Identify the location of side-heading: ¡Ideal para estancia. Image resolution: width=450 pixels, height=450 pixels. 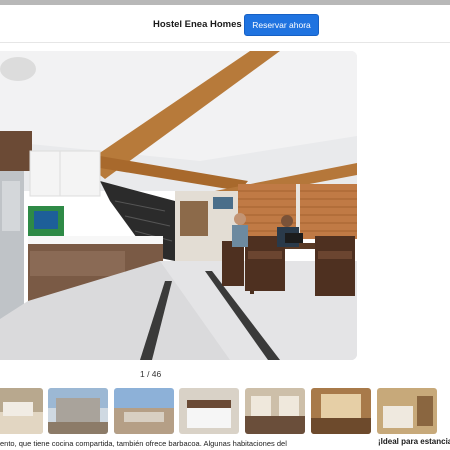
(414, 441).